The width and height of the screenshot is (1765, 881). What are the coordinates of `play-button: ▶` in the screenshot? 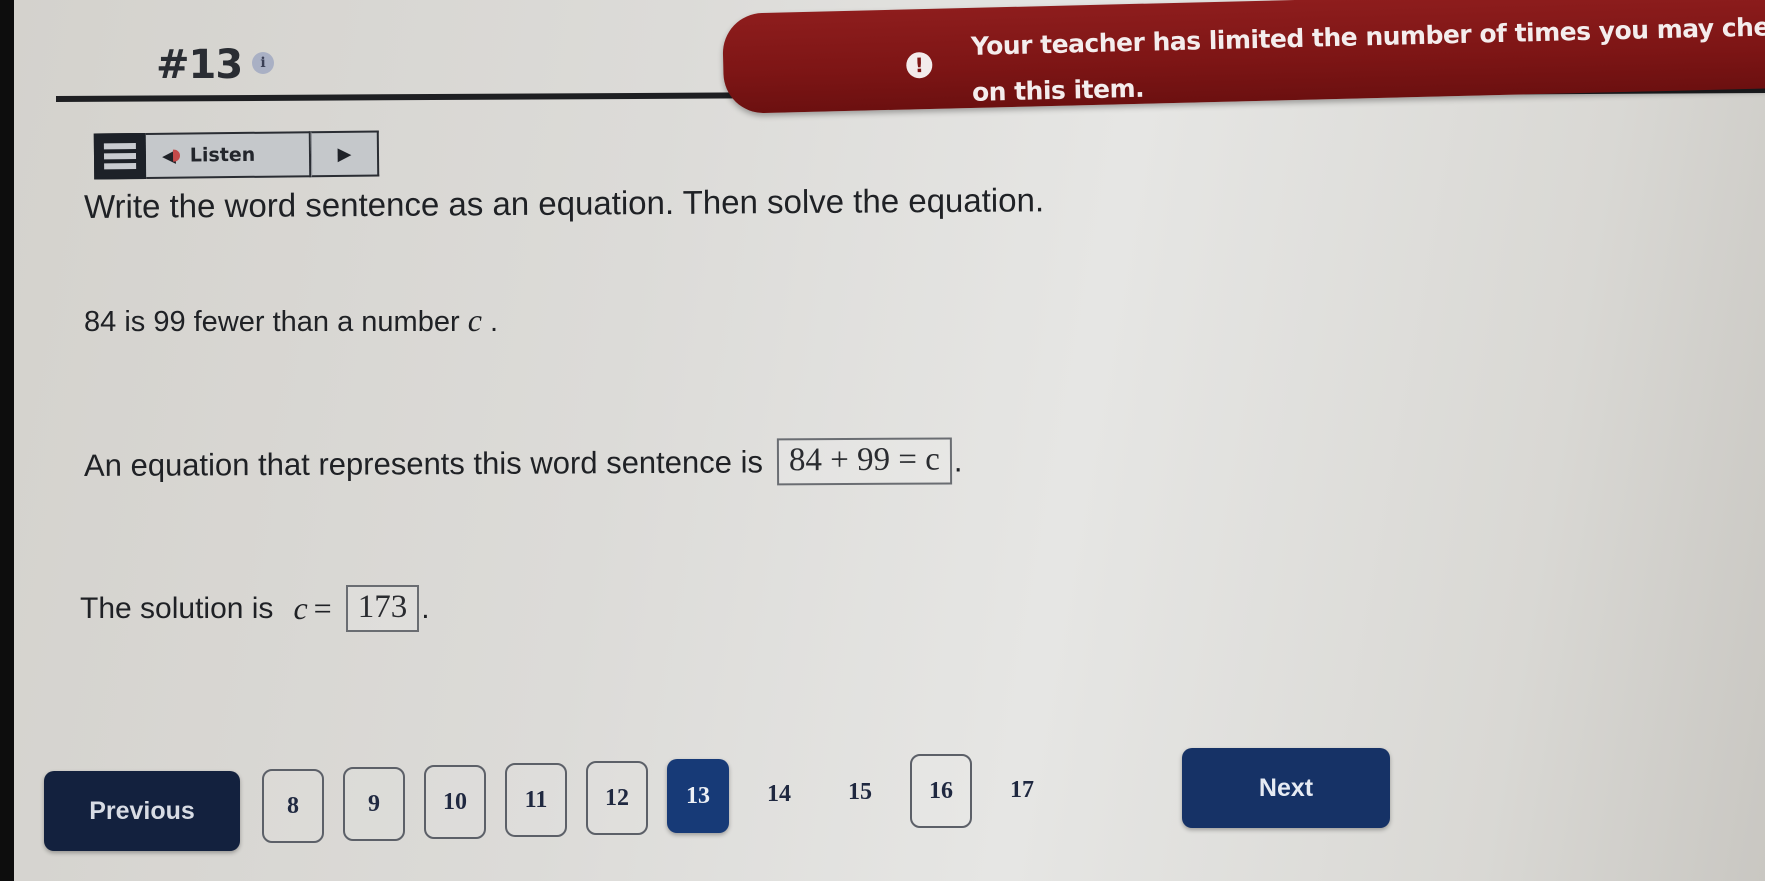 It's located at (345, 154).